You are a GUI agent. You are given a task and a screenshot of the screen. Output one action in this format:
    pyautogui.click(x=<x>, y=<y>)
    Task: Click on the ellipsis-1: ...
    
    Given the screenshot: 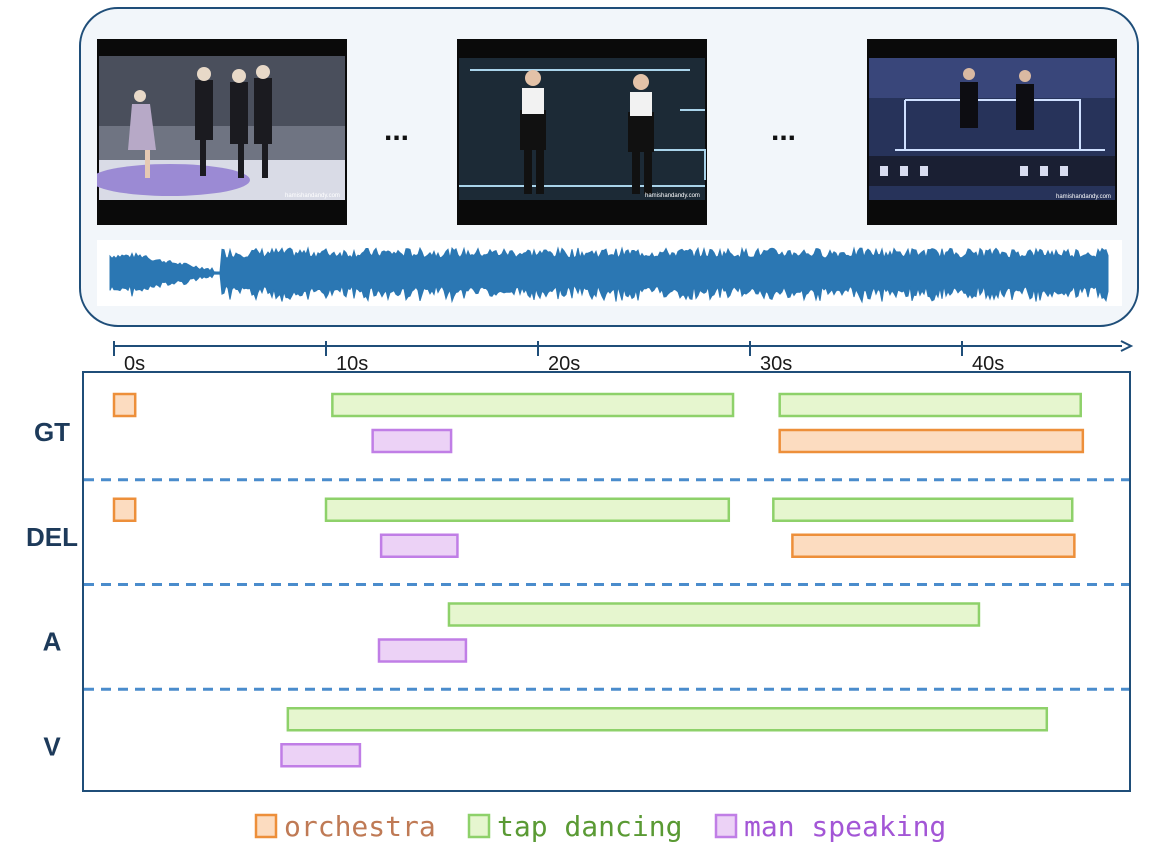 What is the action you would take?
    pyautogui.click(x=396, y=130)
    